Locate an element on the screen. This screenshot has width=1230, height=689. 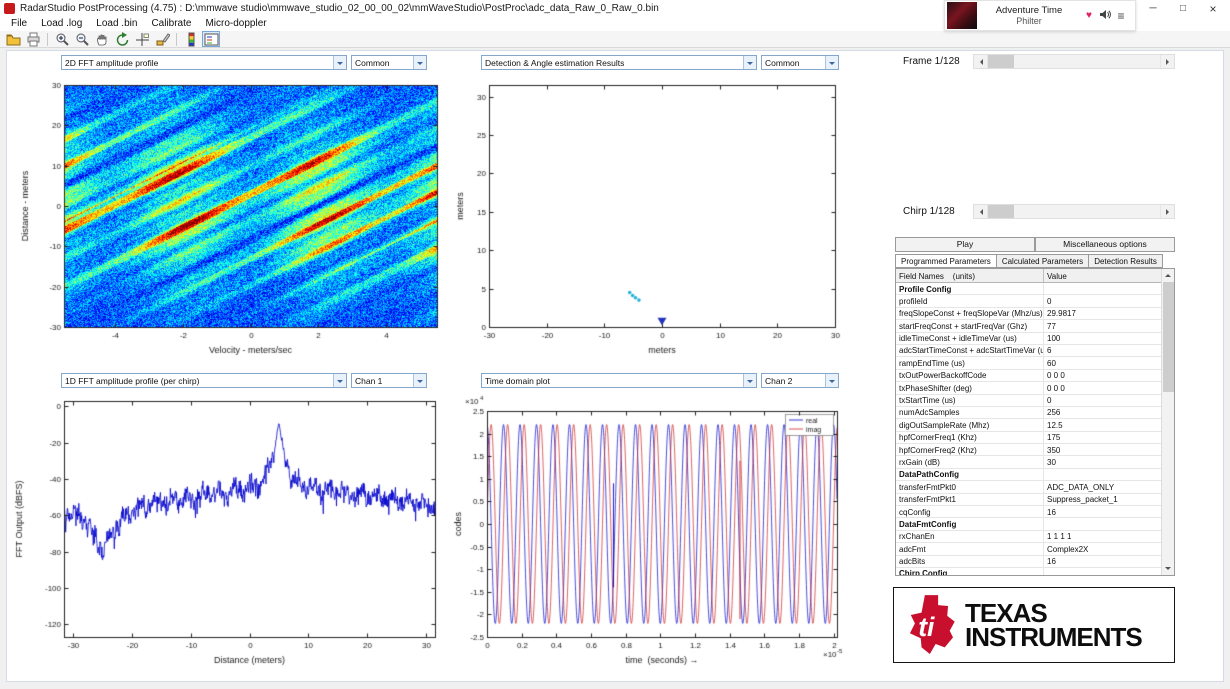
menu-calibrate: Calibrate is located at coordinates (171, 24).